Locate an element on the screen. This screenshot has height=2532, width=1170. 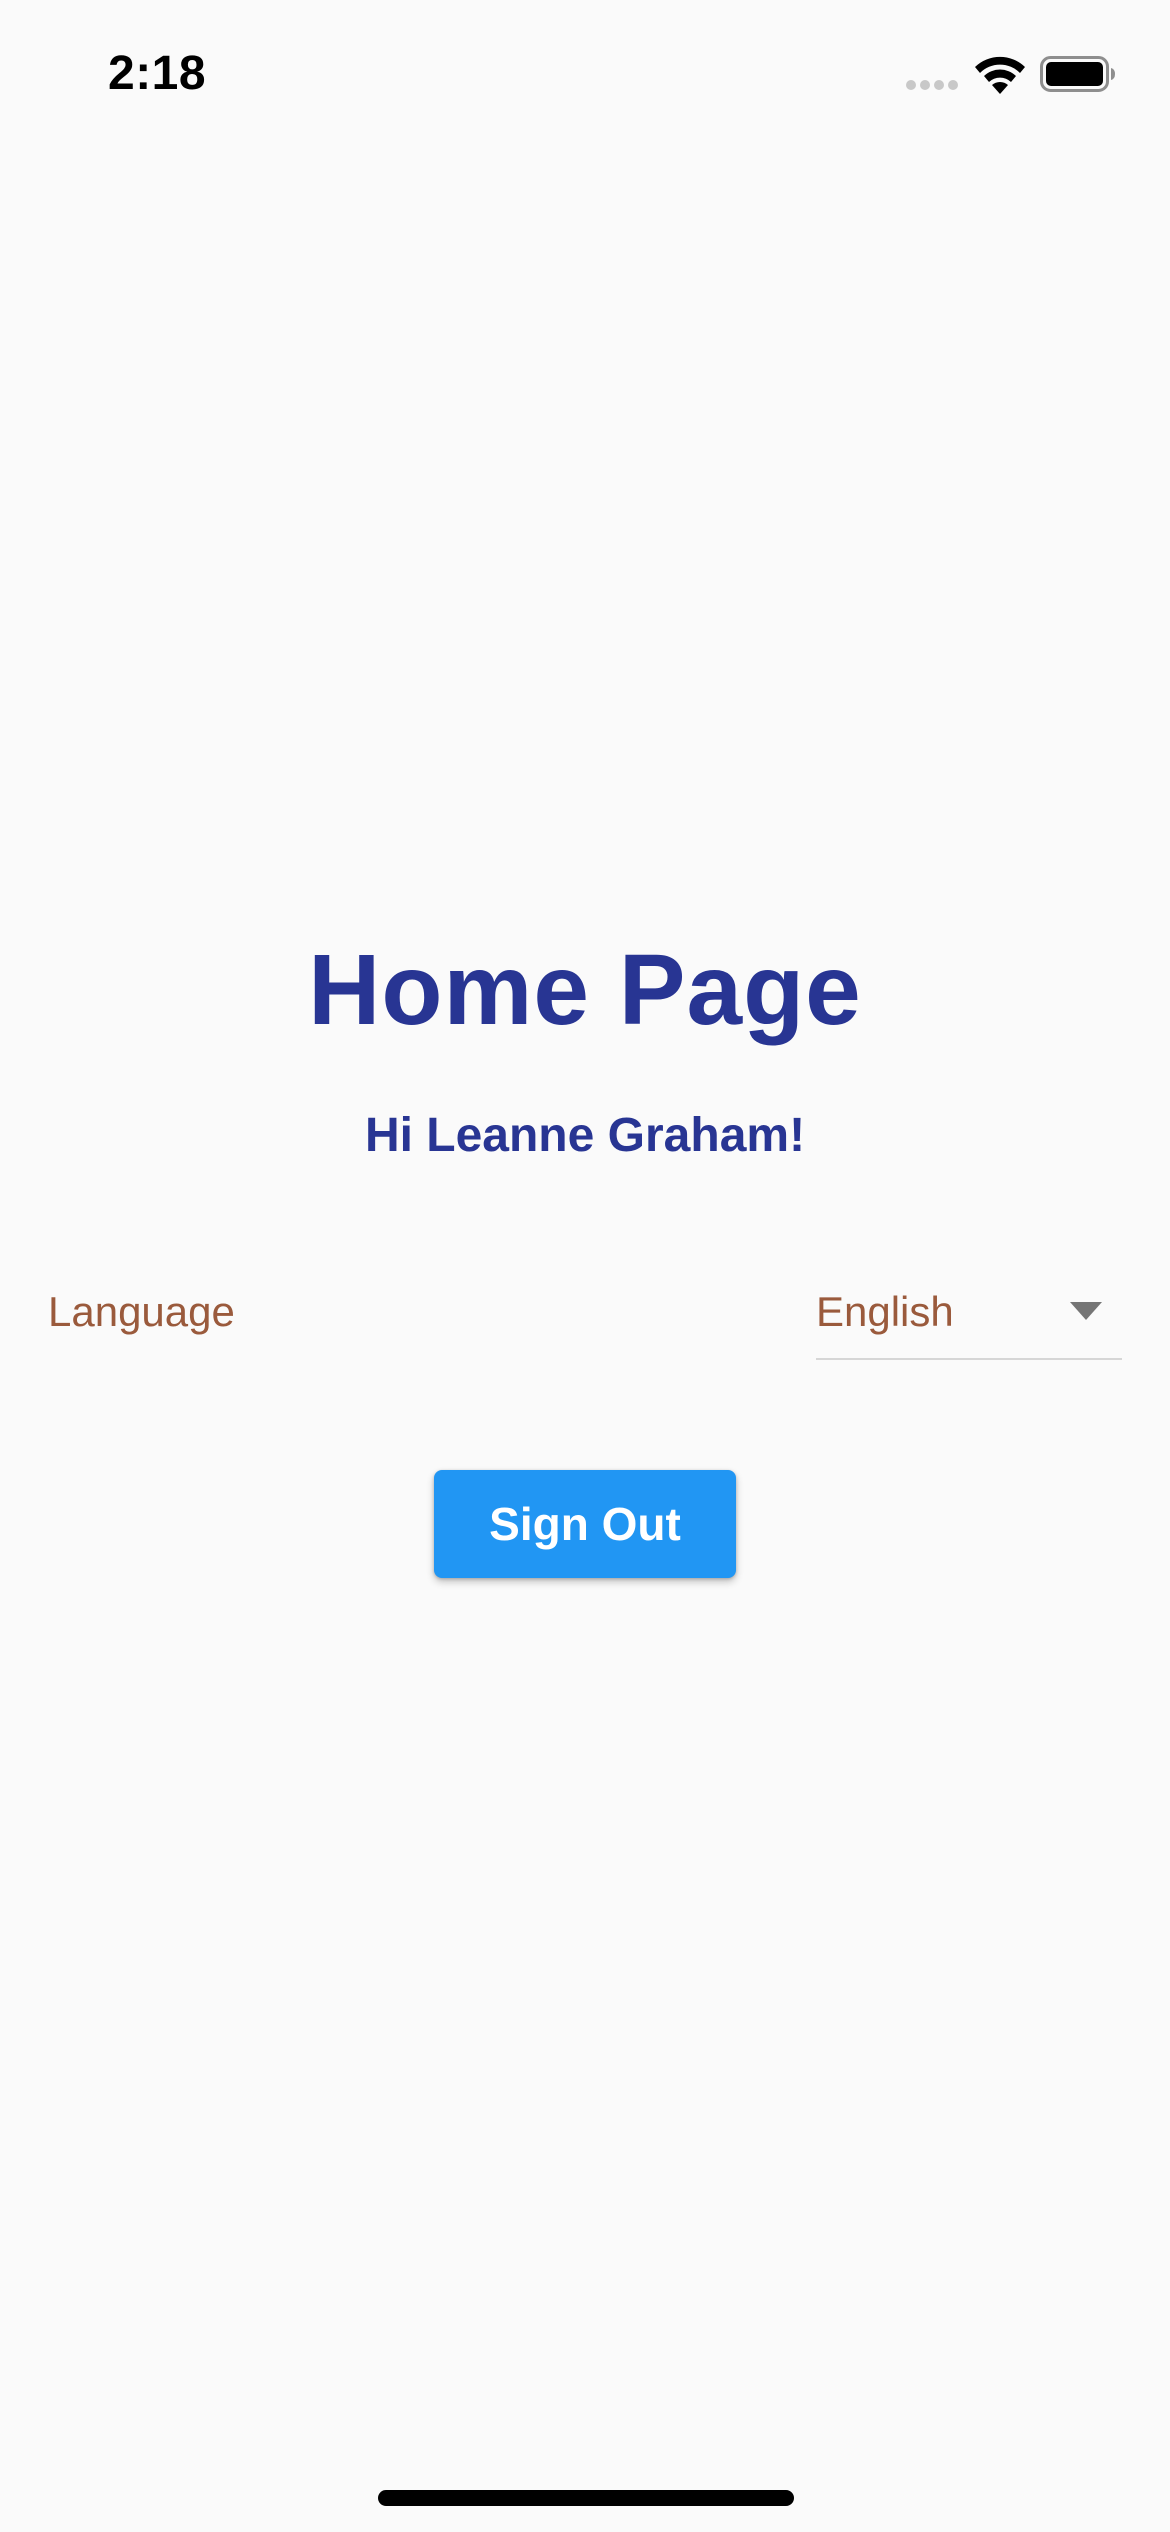
dropdown-arrow-icon is located at coordinates (1086, 1311).